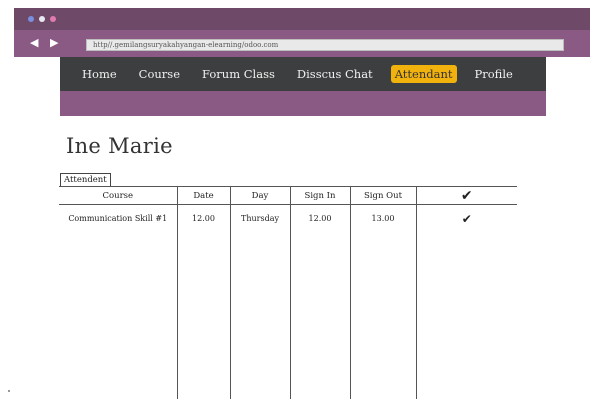  Describe the element at coordinates (118, 218) in the screenshot. I see `cell-course: Communication Skill #1` at that location.